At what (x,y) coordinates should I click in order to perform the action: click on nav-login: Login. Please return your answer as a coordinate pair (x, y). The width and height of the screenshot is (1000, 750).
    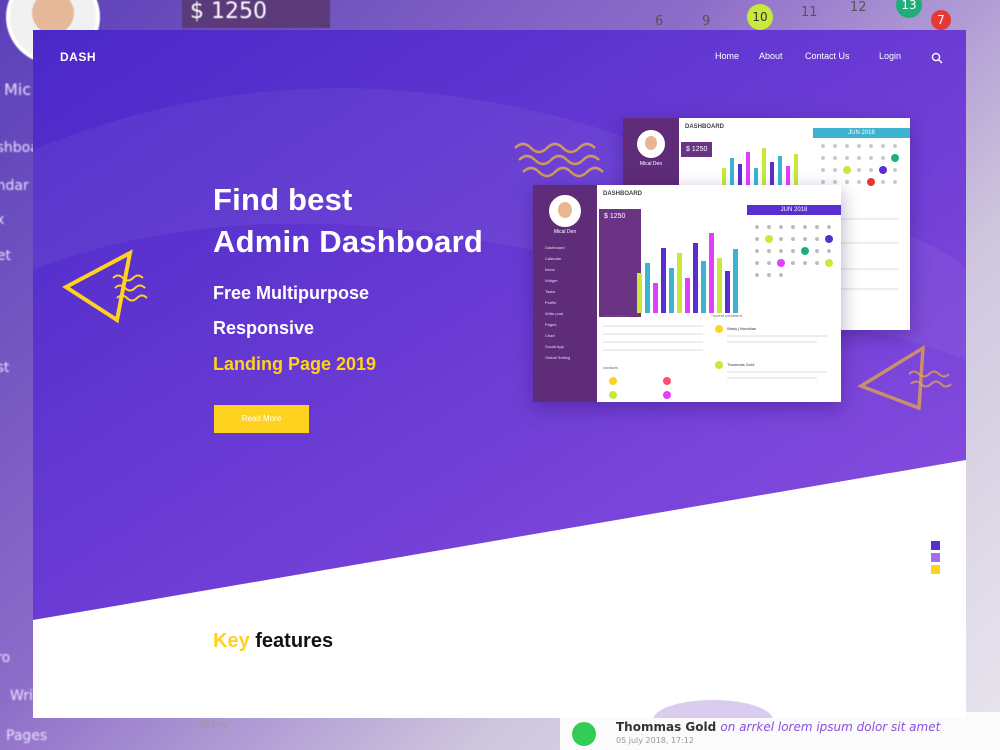
    Looking at the image, I should click on (890, 56).